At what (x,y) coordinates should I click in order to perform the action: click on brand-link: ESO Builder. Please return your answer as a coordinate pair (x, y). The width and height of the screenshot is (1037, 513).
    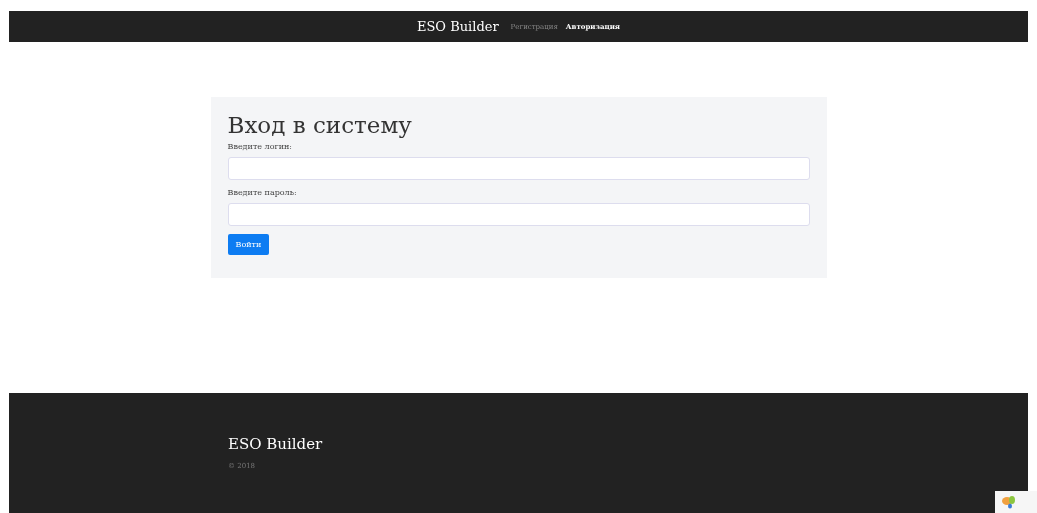
    Looking at the image, I should click on (457, 26).